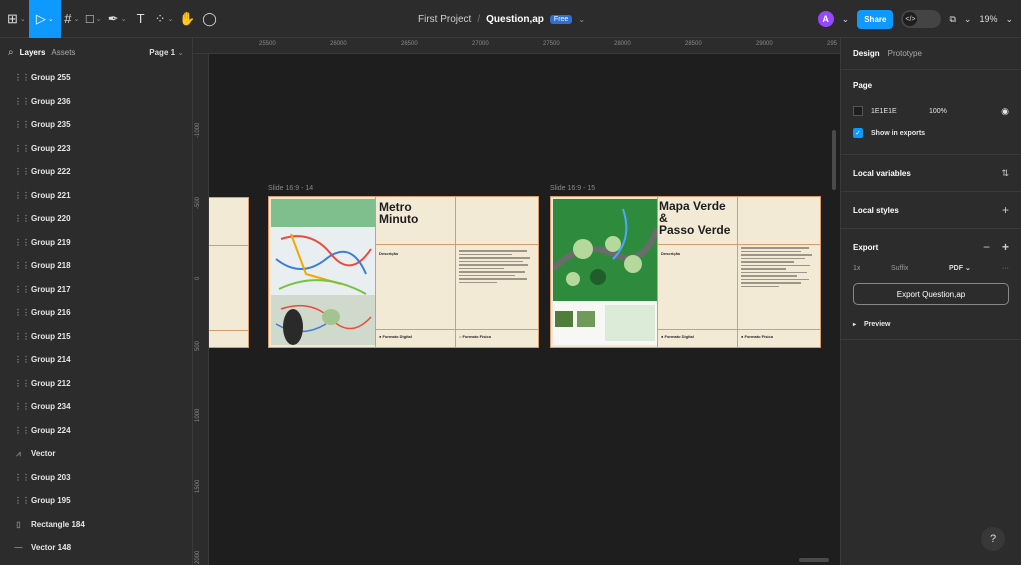 This screenshot has height=565, width=1021. What do you see at coordinates (117, 19) in the screenshot?
I see `pen-tool-button: ✒ ⌄` at bounding box center [117, 19].